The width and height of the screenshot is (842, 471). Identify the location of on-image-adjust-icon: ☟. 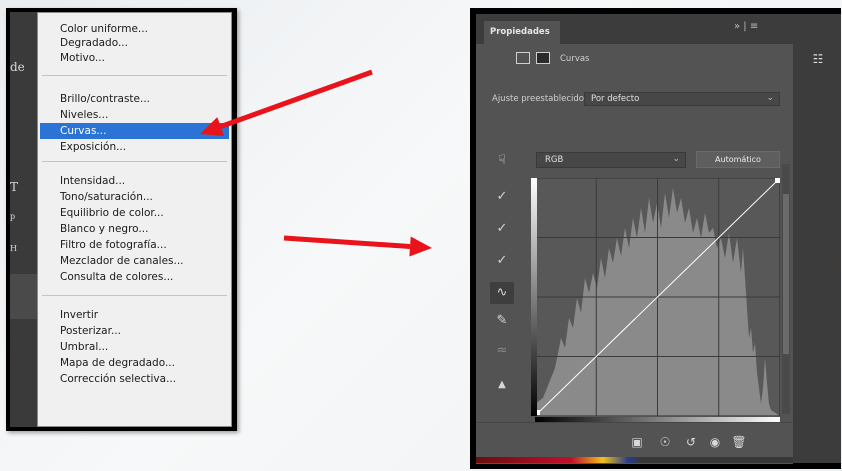
(502, 161).